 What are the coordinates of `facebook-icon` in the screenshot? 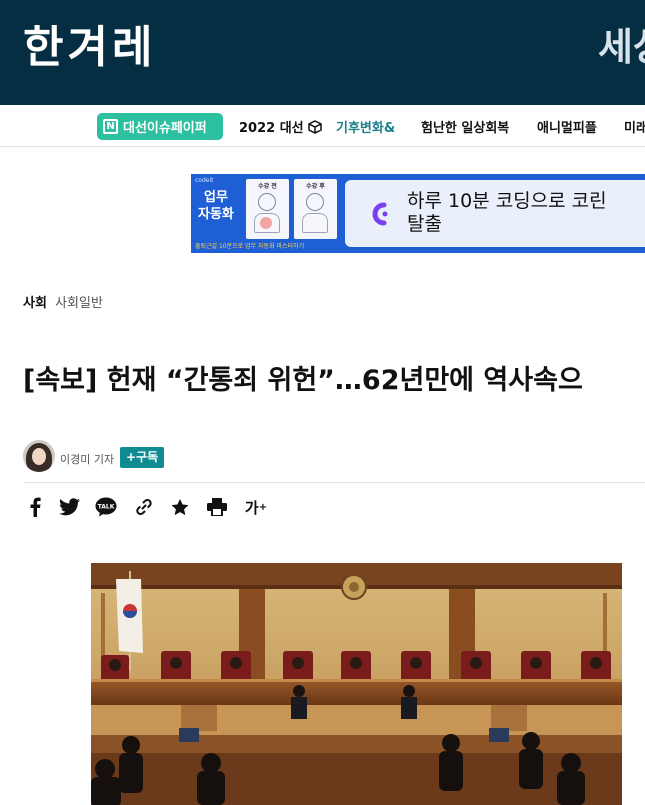 It's located at (35, 507).